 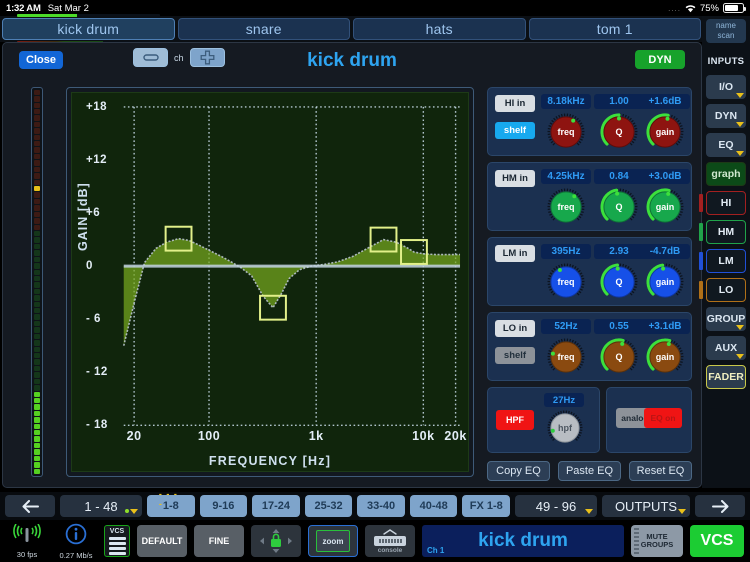 What do you see at coordinates (333, 541) in the screenshot?
I see `zoom-button: zoom` at bounding box center [333, 541].